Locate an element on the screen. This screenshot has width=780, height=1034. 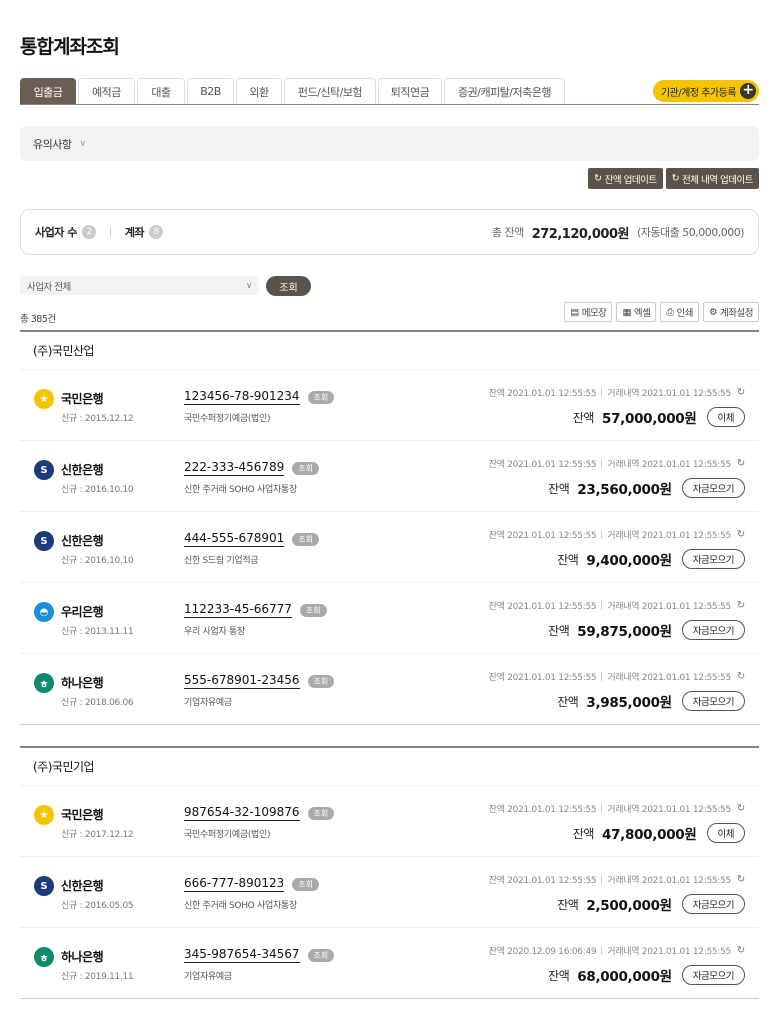
tab-loan: 대출 is located at coordinates (161, 91).